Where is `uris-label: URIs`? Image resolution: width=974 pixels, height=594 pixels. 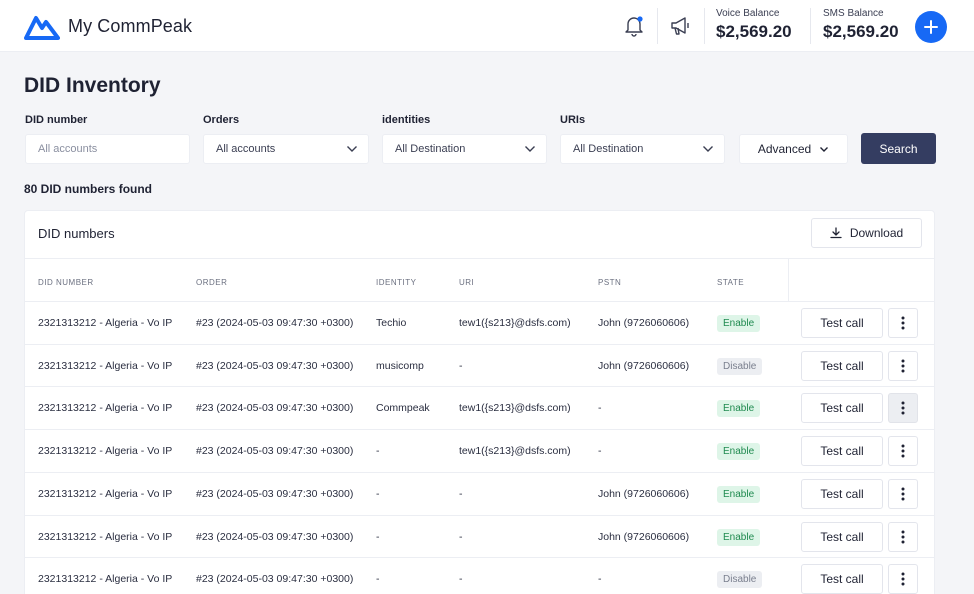
uris-label: URIs is located at coordinates (573, 120).